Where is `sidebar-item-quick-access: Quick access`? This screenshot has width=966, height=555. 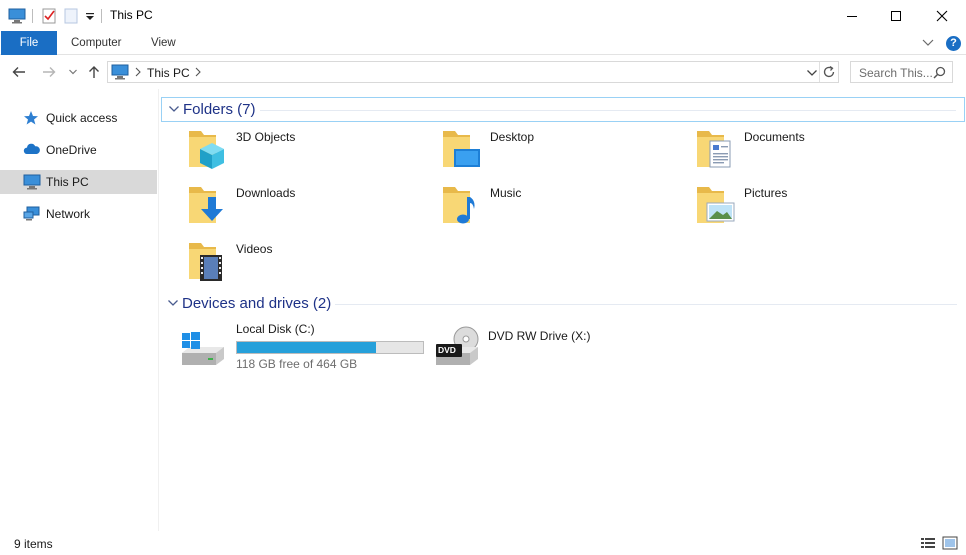
sidebar-item-quick-access: Quick access is located at coordinates (78, 118).